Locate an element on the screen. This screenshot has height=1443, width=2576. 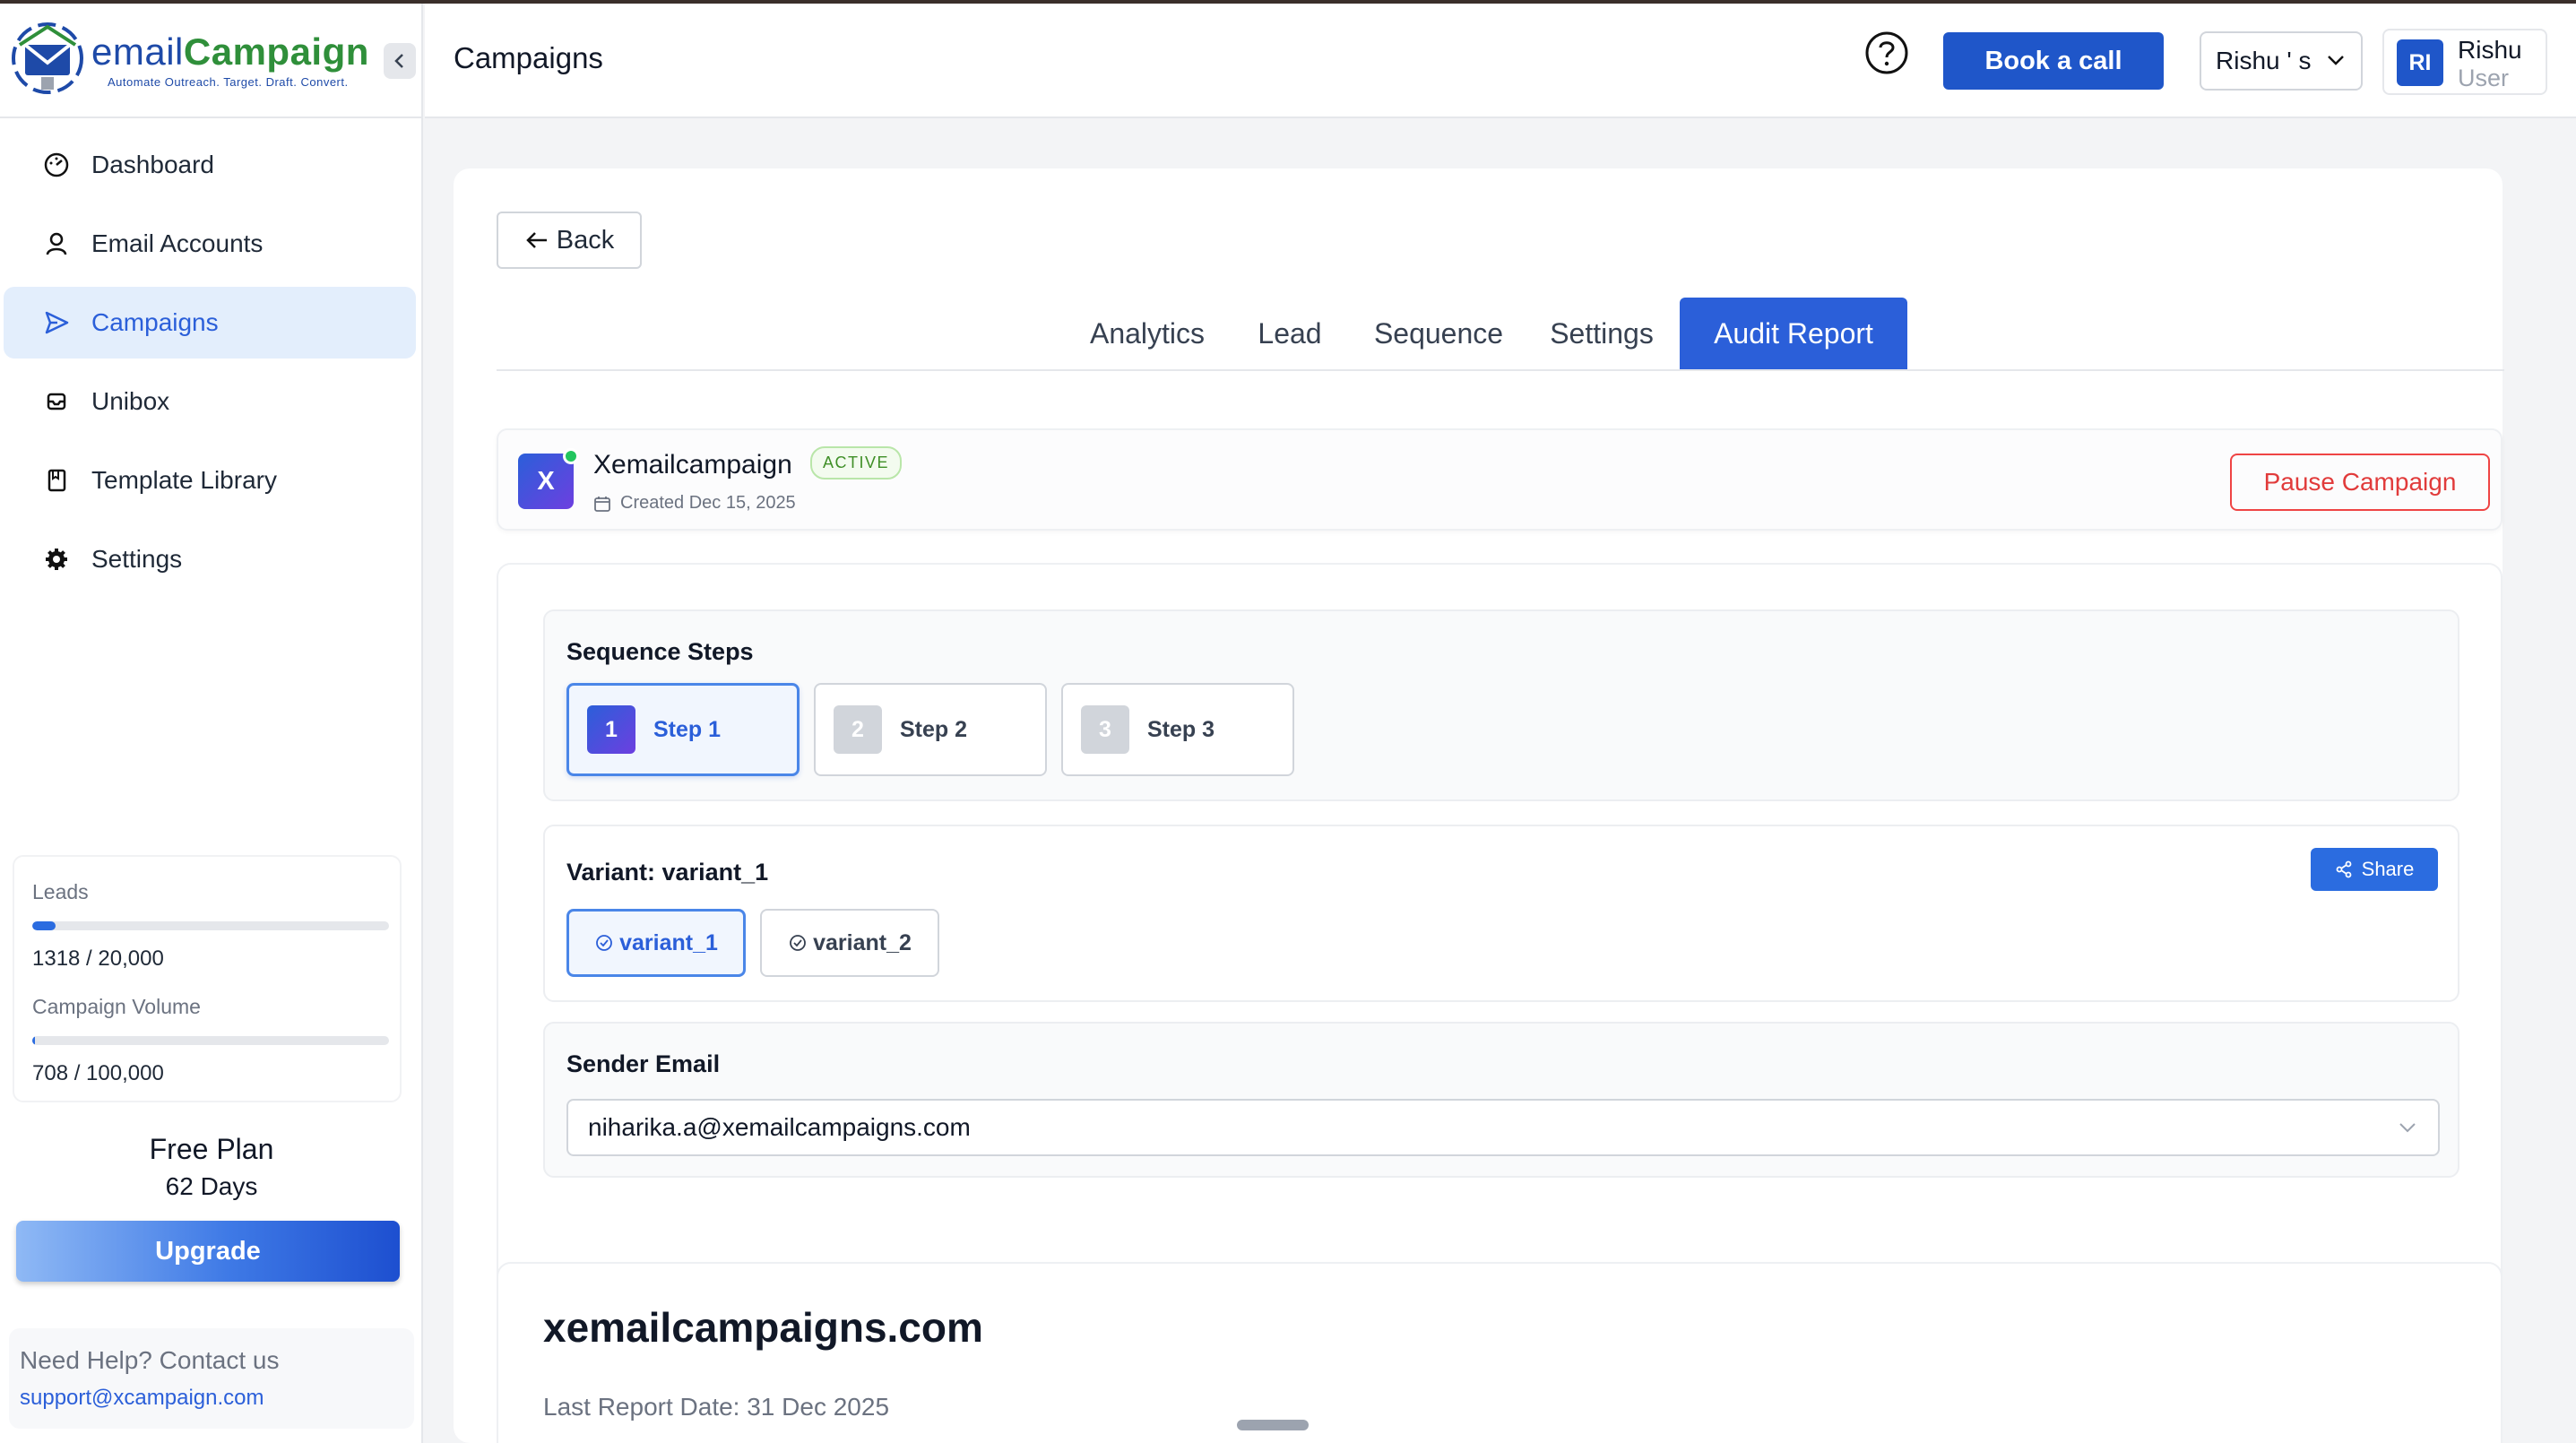
share-label: Share is located at coordinates (2388, 869).